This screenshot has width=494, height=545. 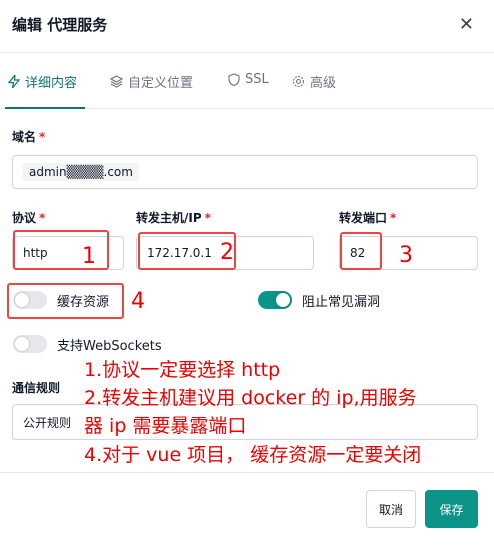 I want to click on forward-port-label: 转发端口 *, so click(x=368, y=218).